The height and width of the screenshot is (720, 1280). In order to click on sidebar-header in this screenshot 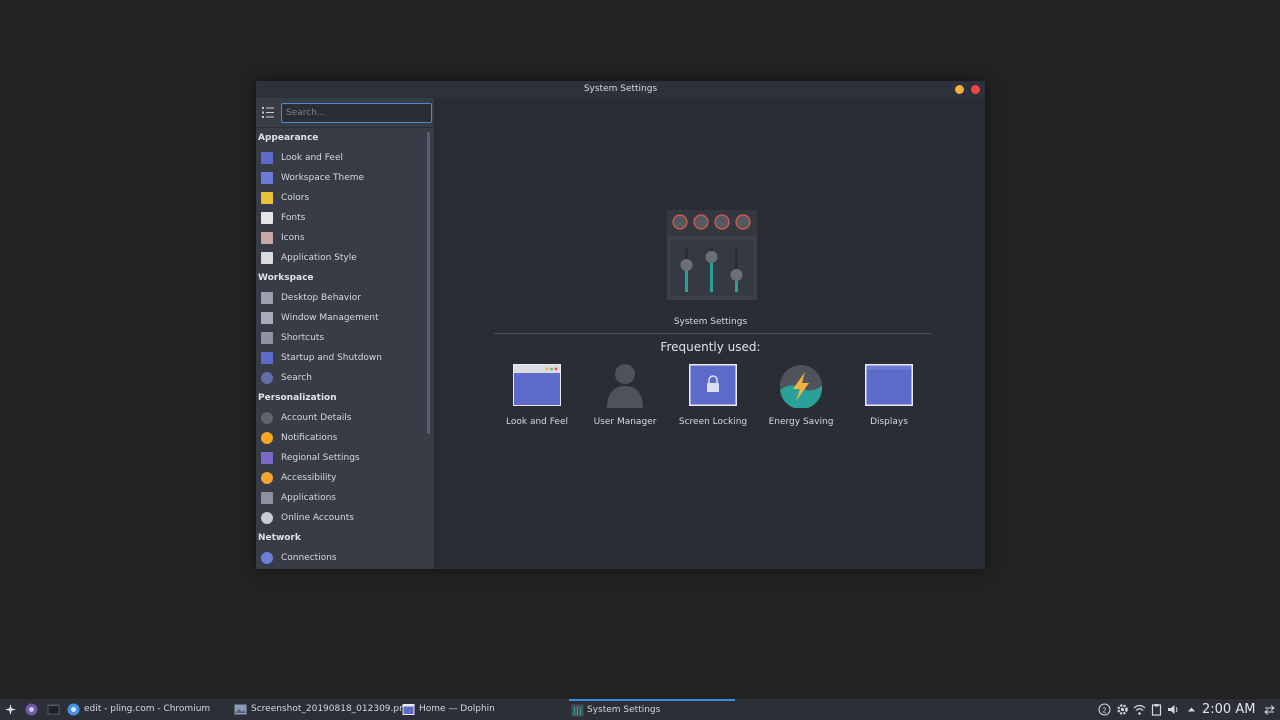, I will do `click(345, 113)`.